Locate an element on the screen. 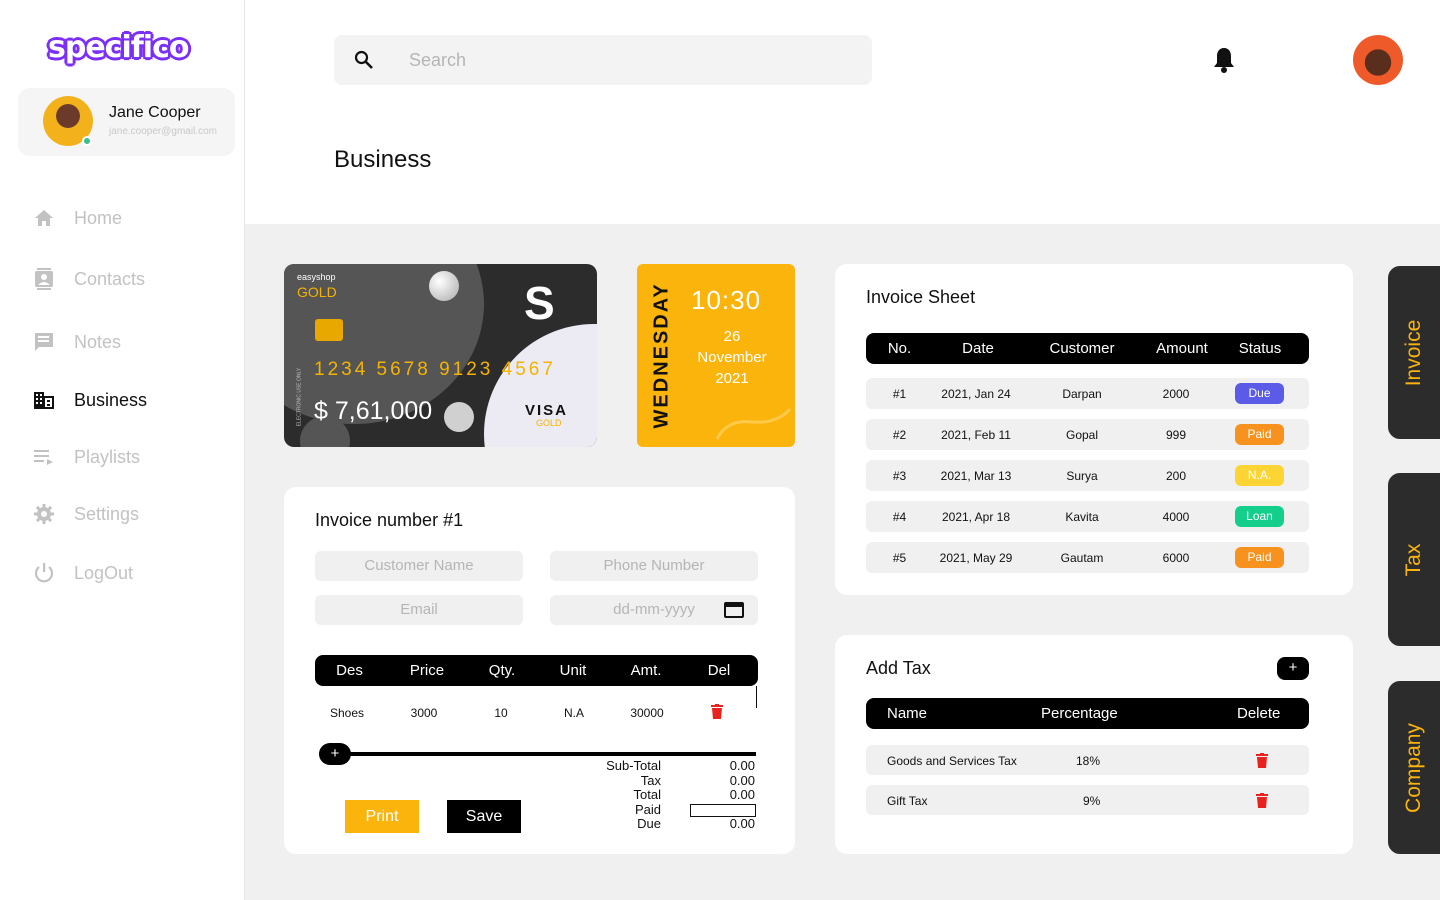 The width and height of the screenshot is (1440, 900). status-badge: N.A. is located at coordinates (1259, 475).